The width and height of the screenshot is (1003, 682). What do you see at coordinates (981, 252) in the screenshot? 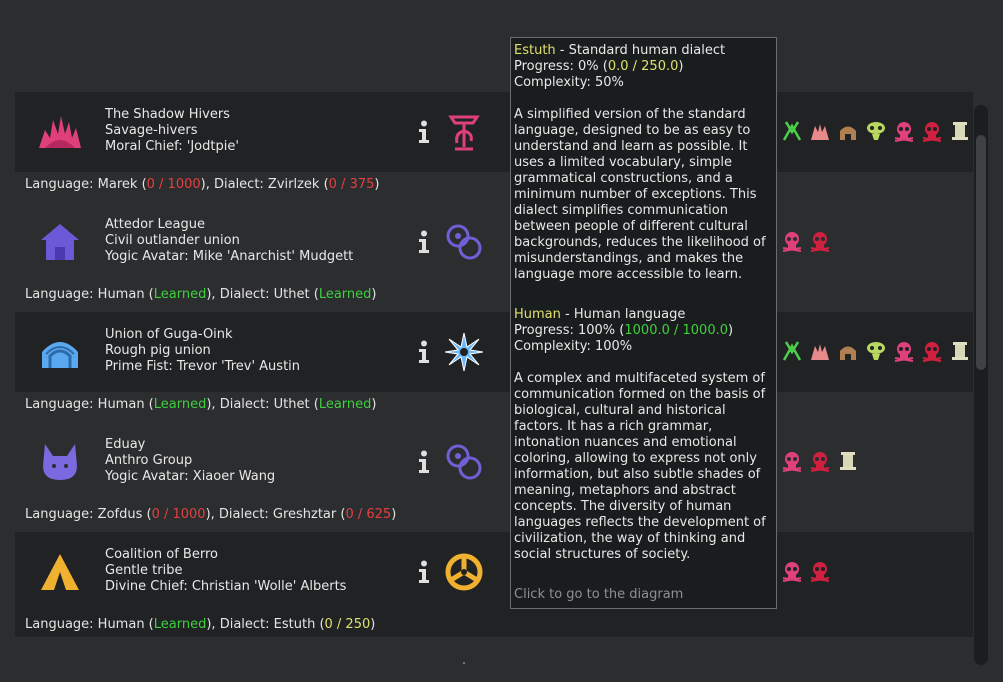
I see `scrollbar-thumb` at bounding box center [981, 252].